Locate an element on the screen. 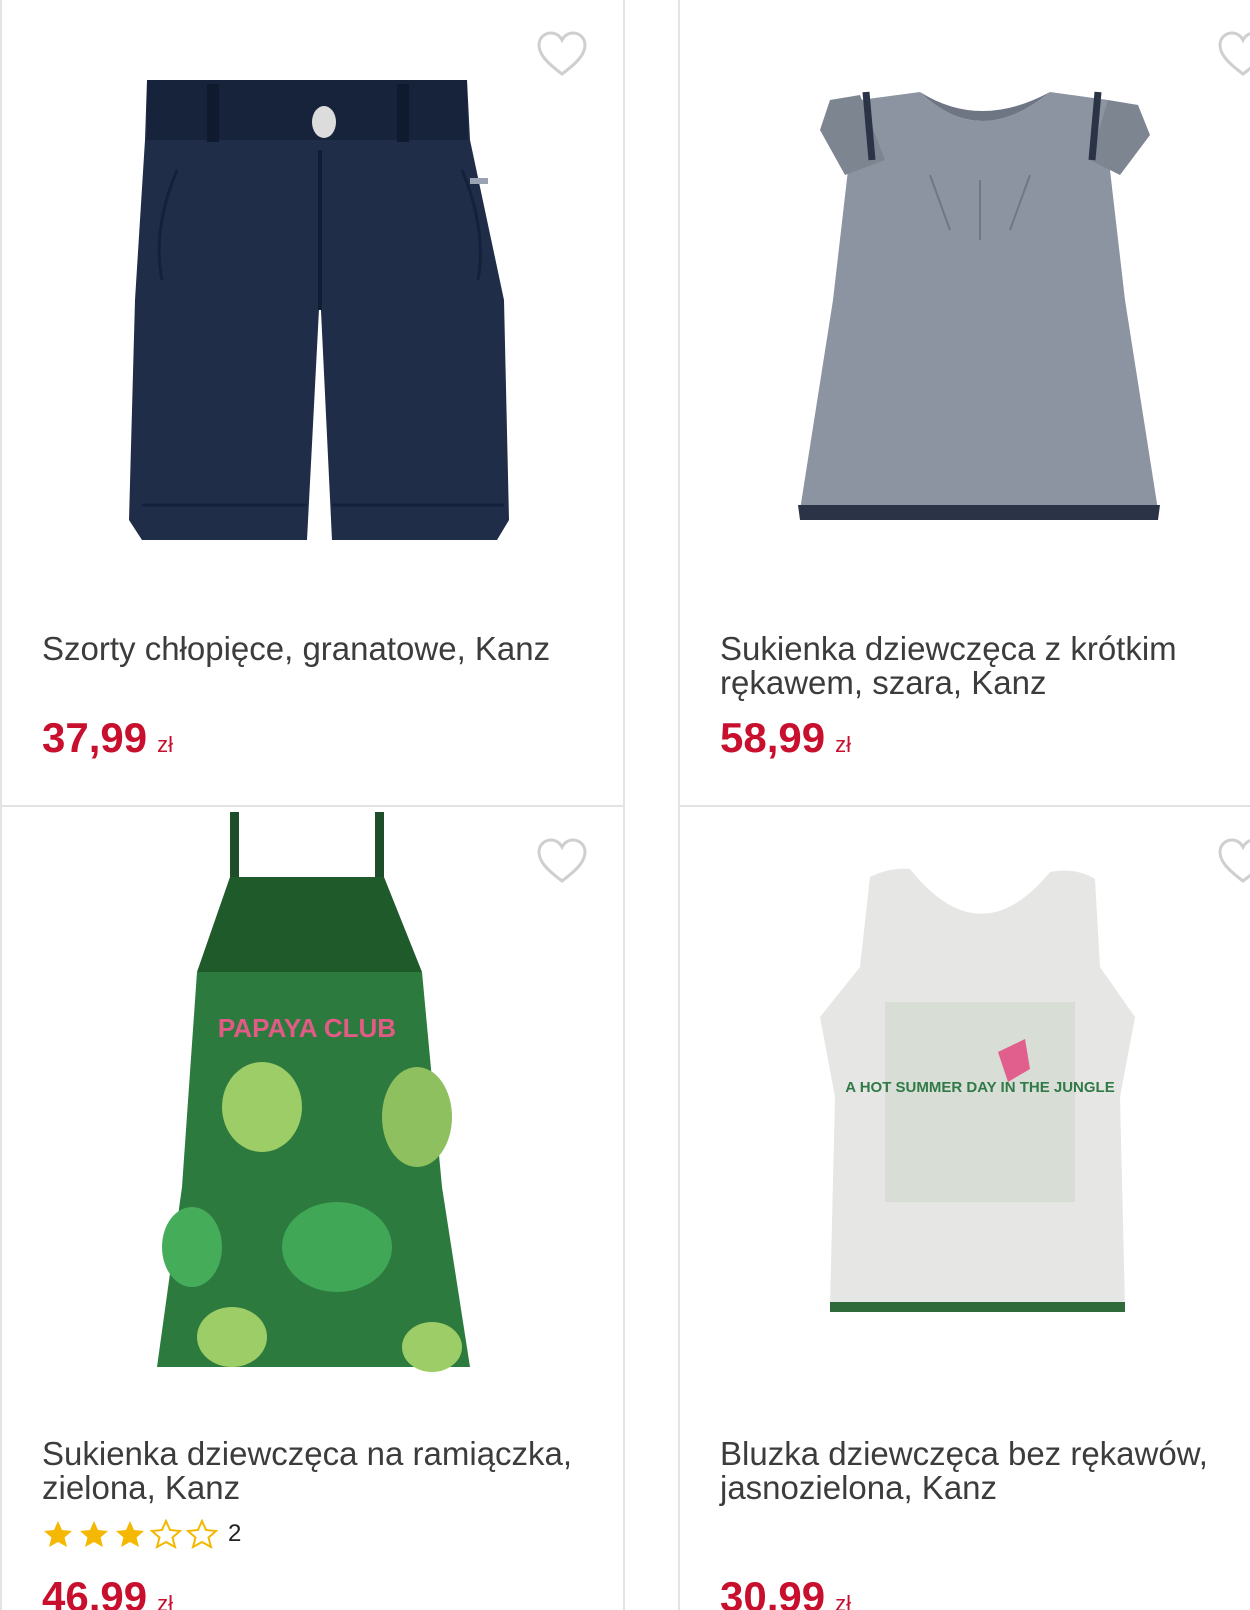 The image size is (1250, 1610). product-price: 30,99 zł is located at coordinates (785, 1591).